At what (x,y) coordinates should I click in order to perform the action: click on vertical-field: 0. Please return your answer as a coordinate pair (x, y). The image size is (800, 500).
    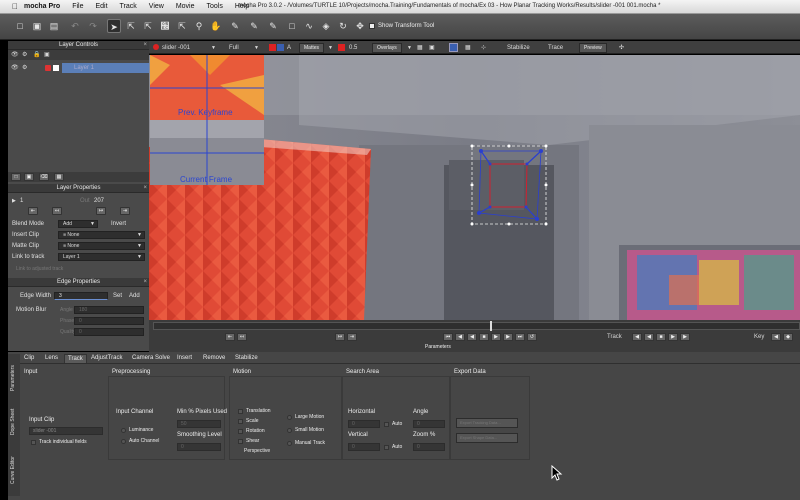
    Looking at the image, I should click on (364, 447).